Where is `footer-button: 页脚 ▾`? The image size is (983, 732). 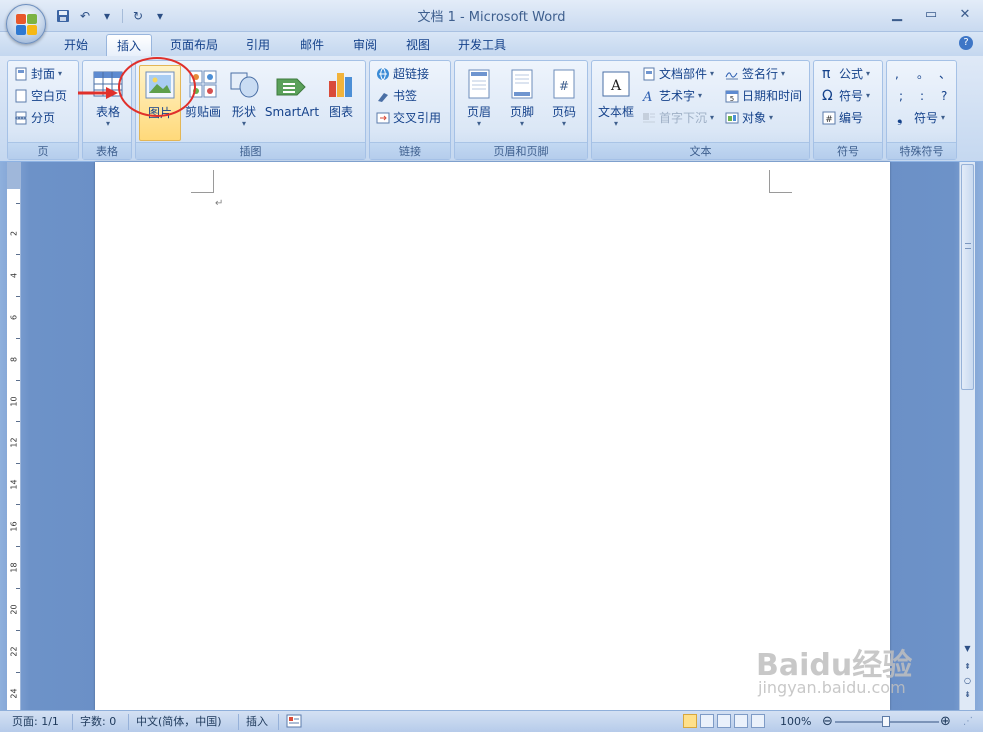 footer-button: 页脚 ▾ is located at coordinates (522, 103).